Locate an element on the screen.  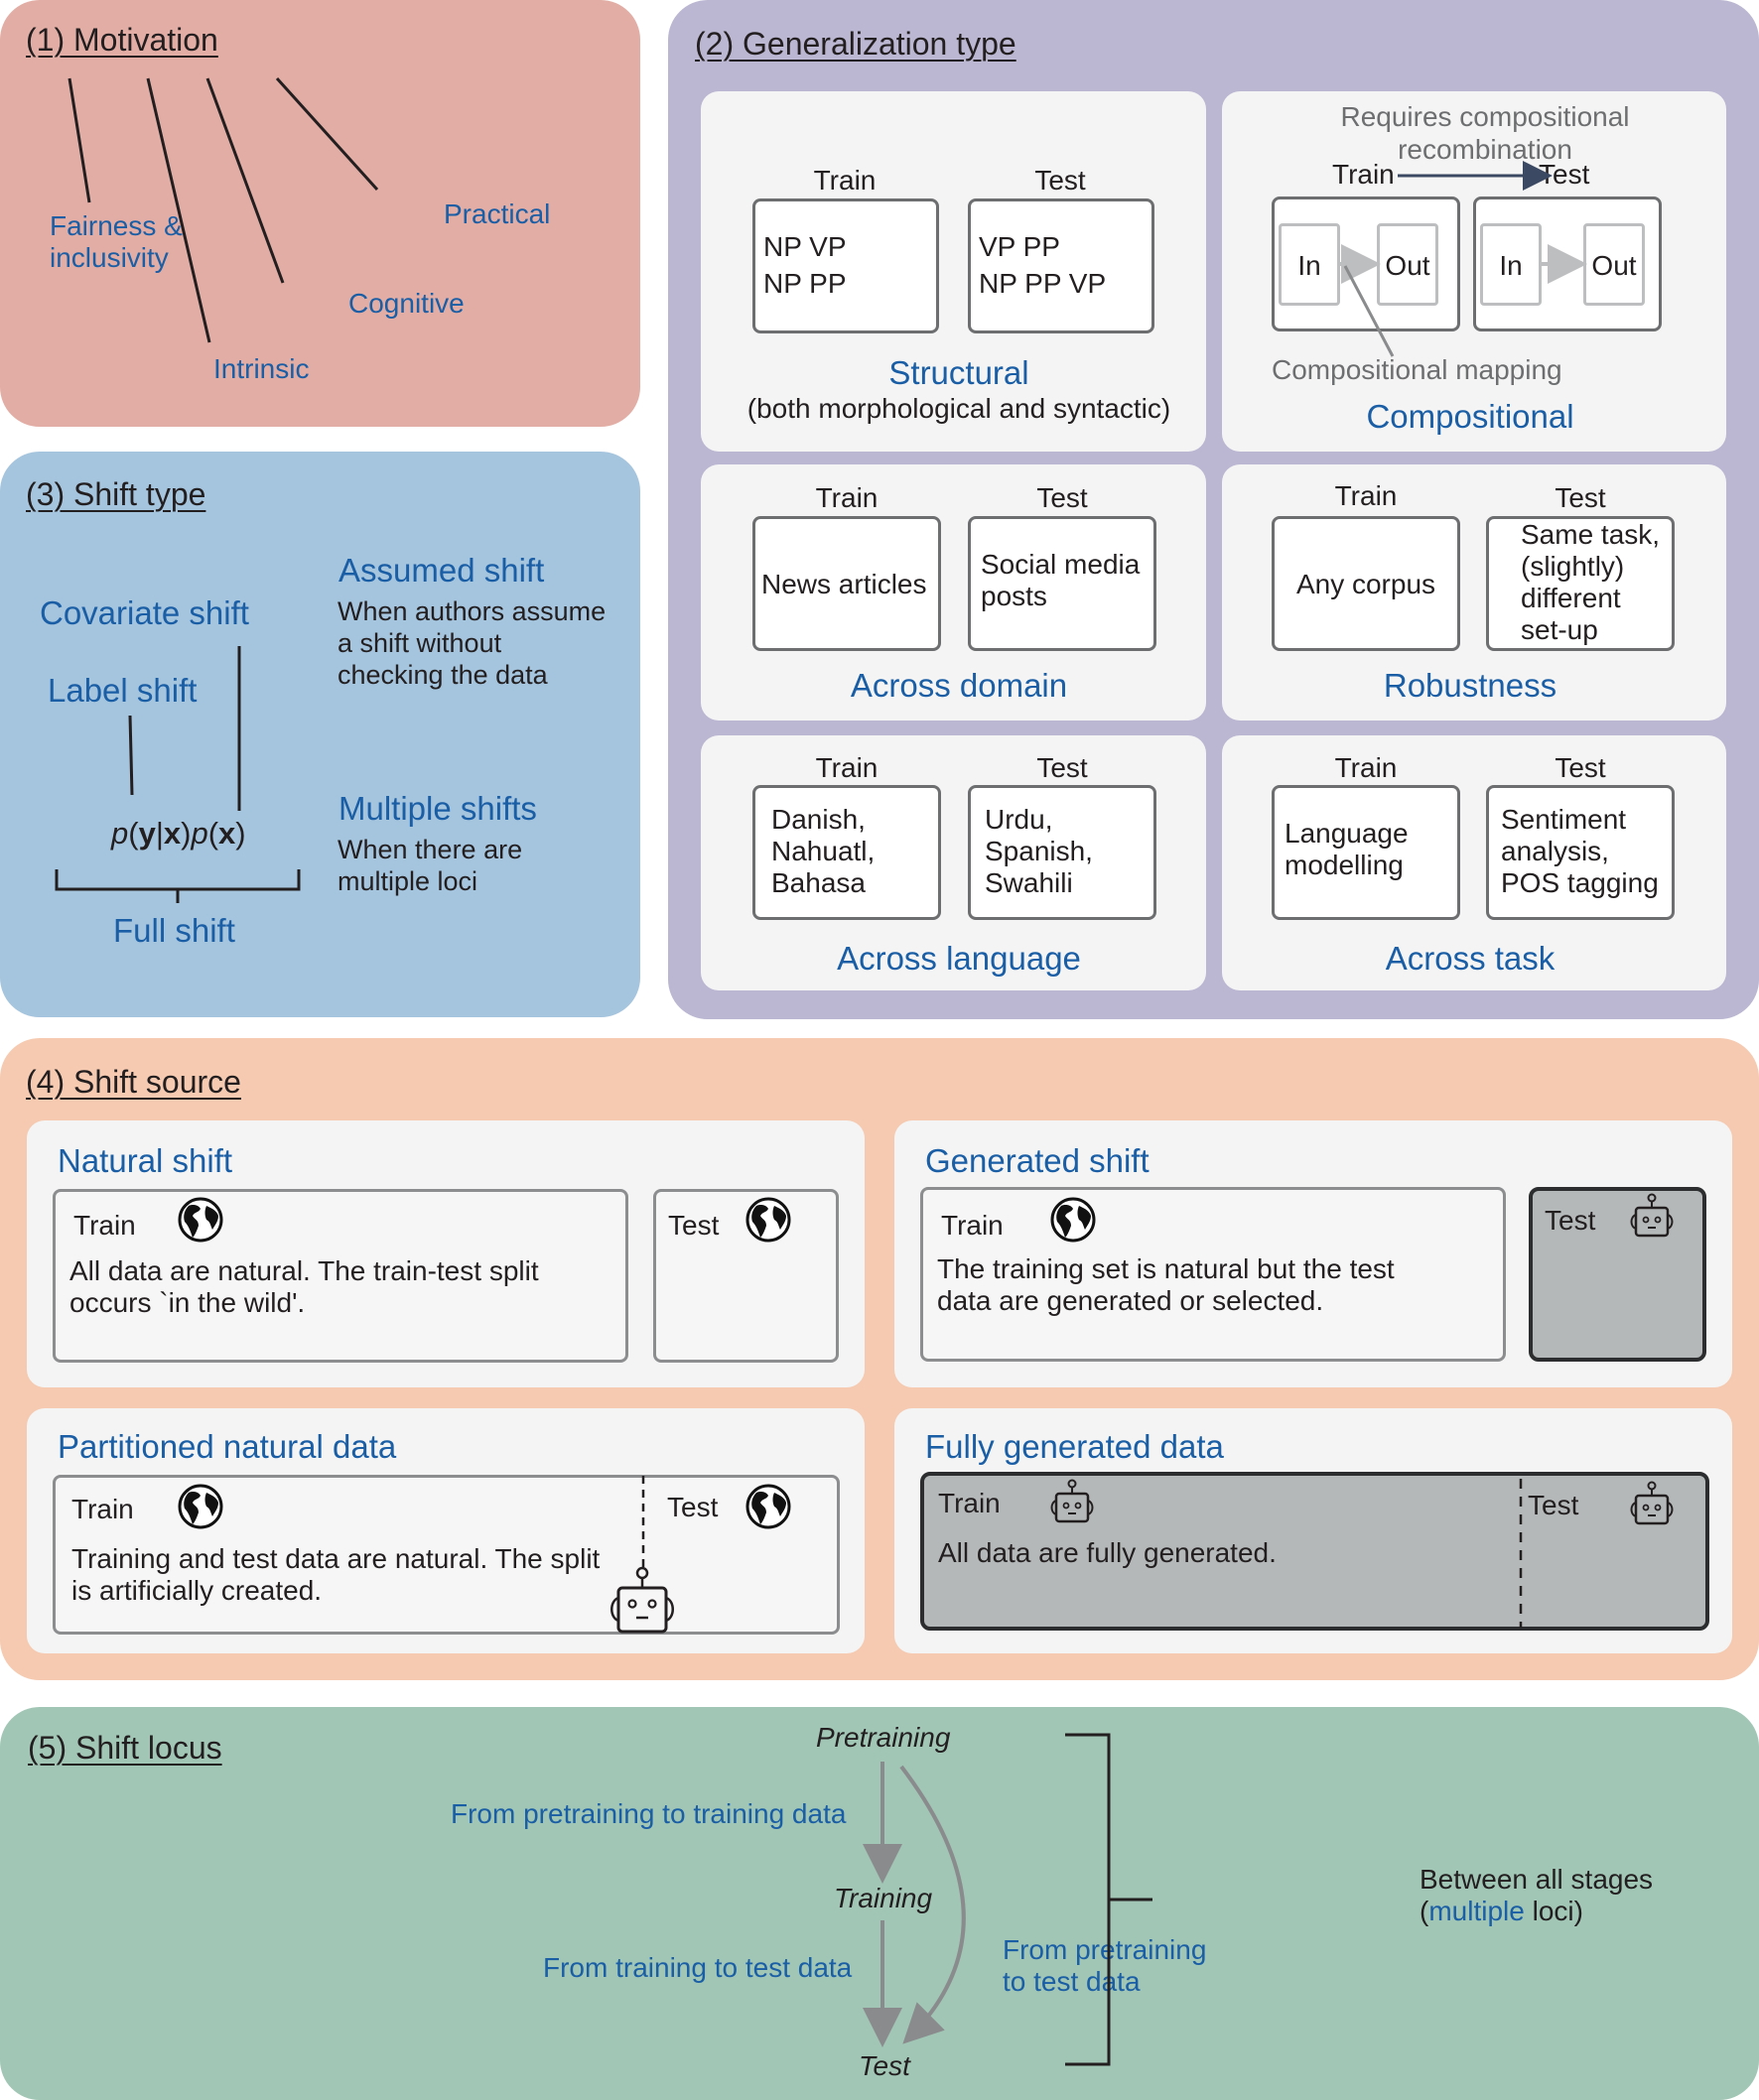
structural-train-box: NP VP NP PP is located at coordinates (845, 266).